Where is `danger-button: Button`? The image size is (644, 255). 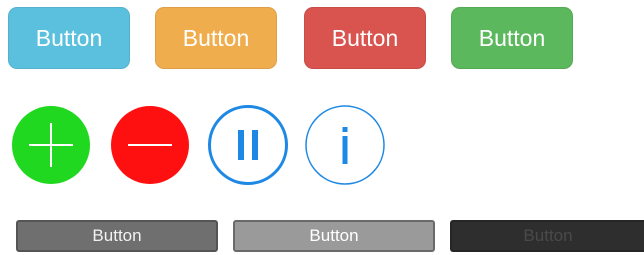
danger-button: Button is located at coordinates (365, 38).